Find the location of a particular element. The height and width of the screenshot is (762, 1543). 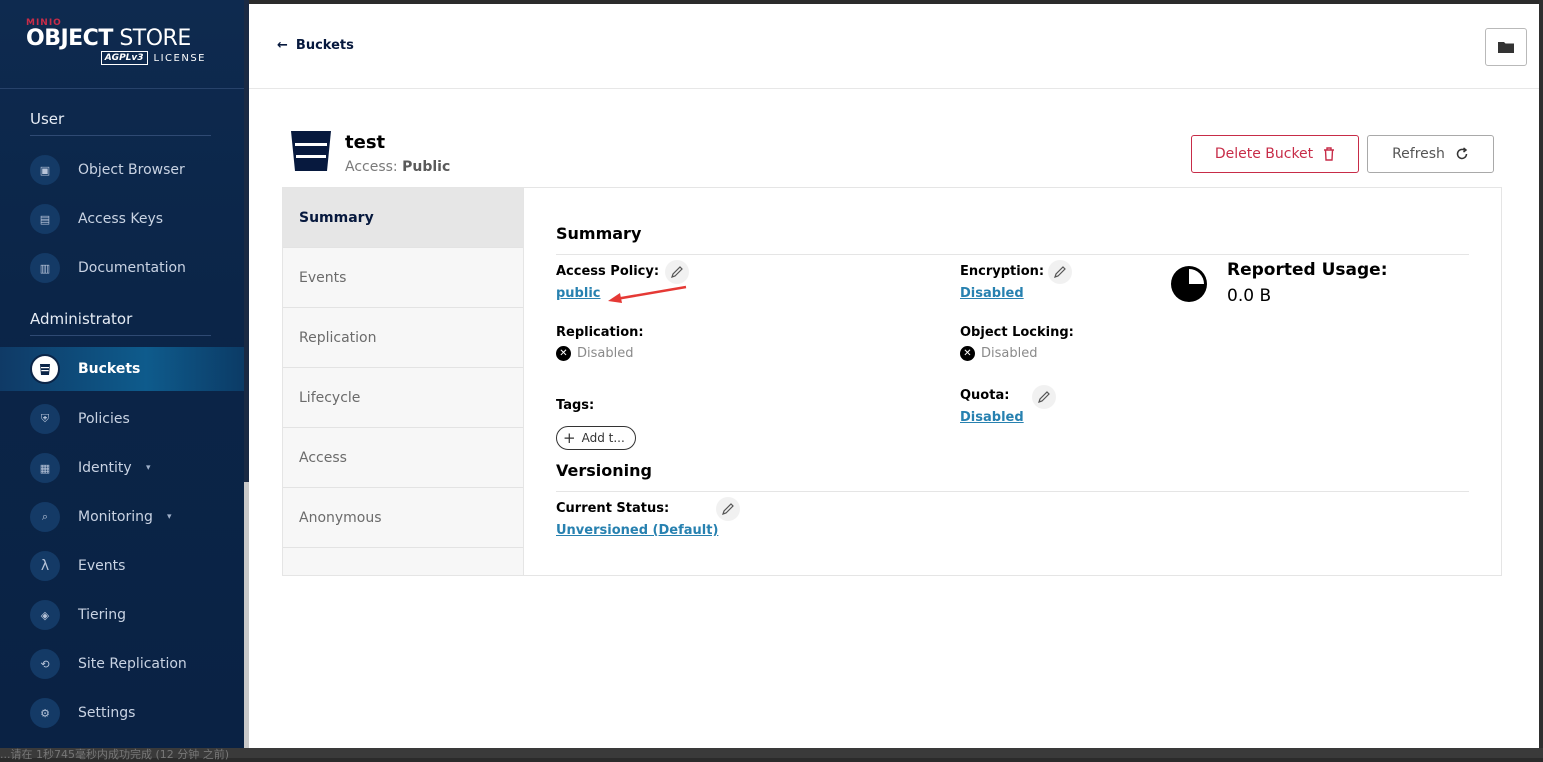

object-locking-label: Object Locking: is located at coordinates (1017, 332).